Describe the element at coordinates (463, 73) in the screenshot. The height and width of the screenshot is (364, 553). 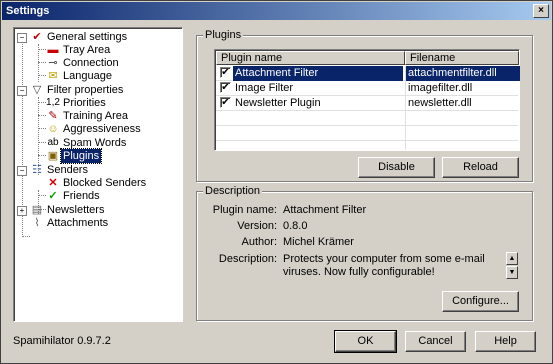
I see `filename-cell: attachmentfilter.dll` at that location.